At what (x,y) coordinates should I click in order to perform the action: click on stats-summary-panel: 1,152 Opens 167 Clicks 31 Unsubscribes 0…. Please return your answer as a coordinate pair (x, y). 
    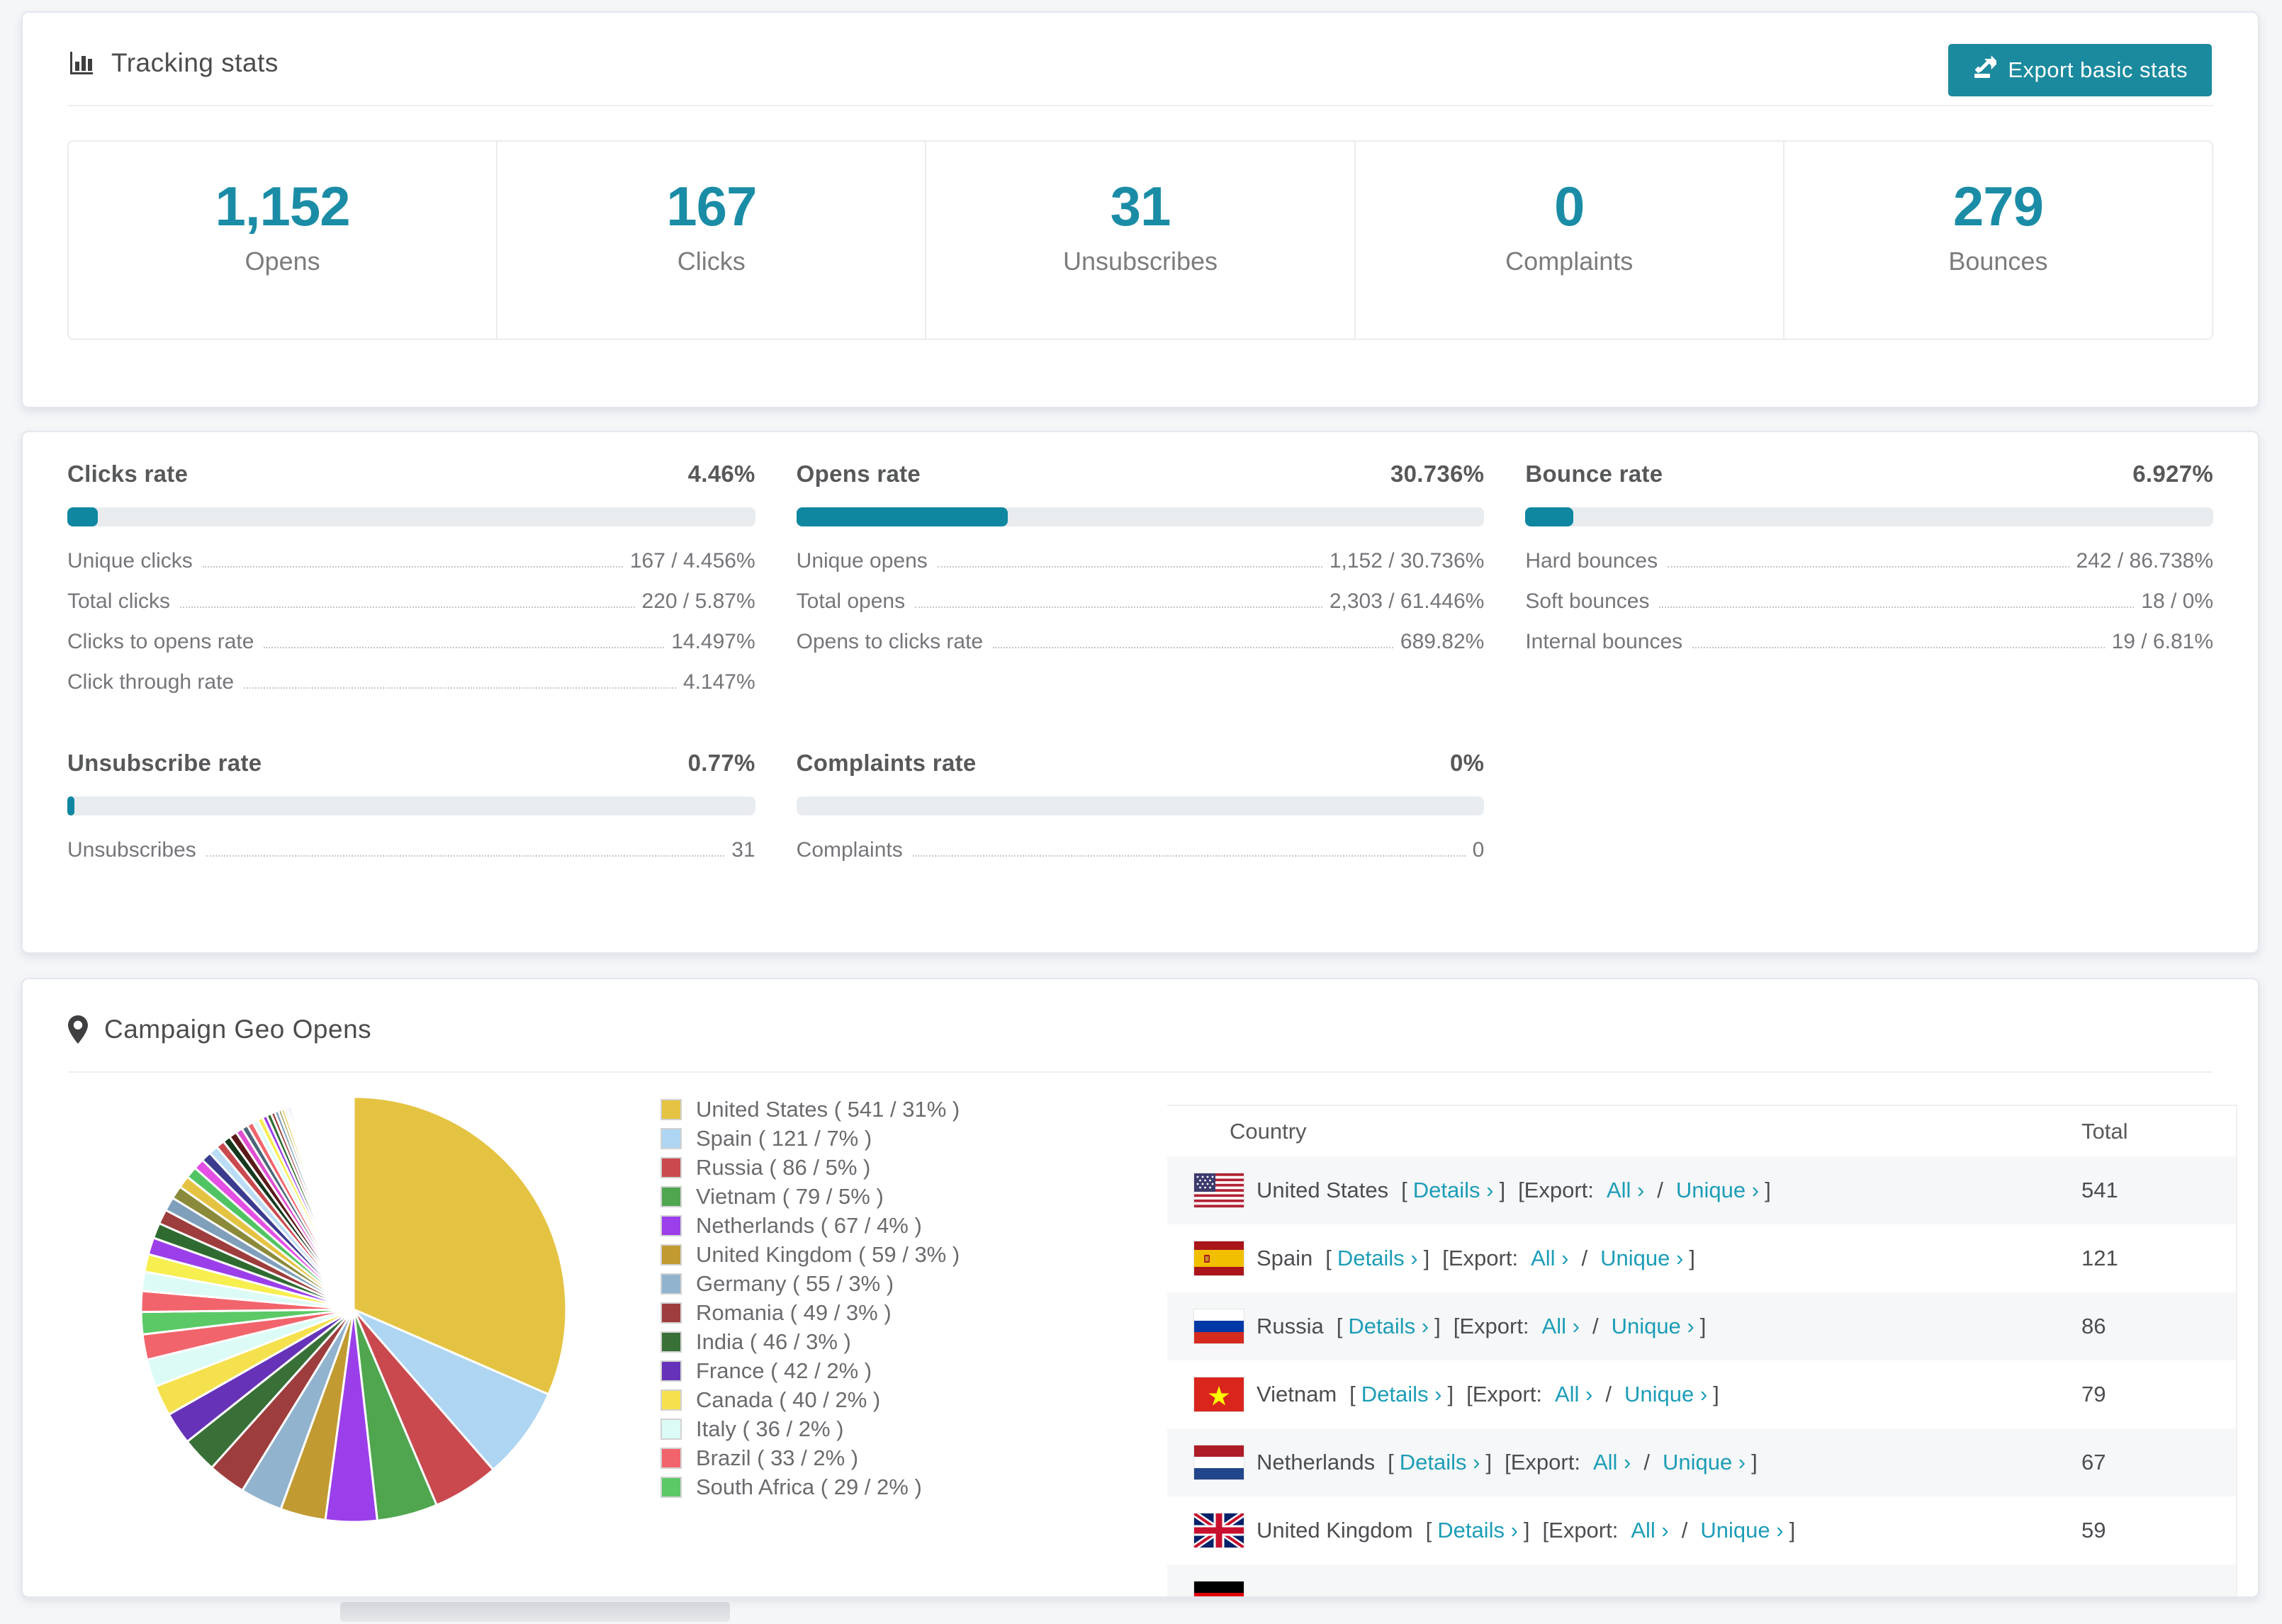
    Looking at the image, I should click on (1140, 240).